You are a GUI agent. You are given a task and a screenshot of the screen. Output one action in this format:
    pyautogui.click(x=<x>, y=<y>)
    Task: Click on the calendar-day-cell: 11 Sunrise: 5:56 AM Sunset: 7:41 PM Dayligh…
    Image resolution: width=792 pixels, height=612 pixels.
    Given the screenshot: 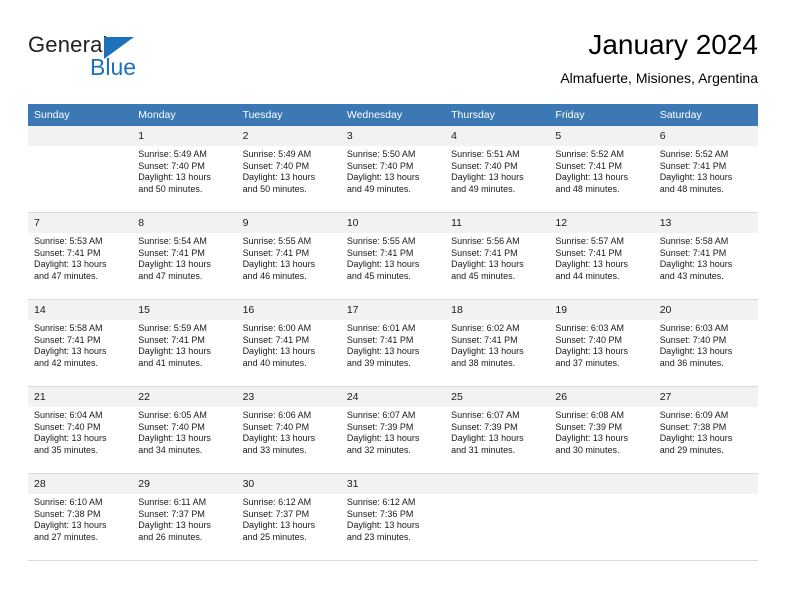 What is the action you would take?
    pyautogui.click(x=497, y=256)
    